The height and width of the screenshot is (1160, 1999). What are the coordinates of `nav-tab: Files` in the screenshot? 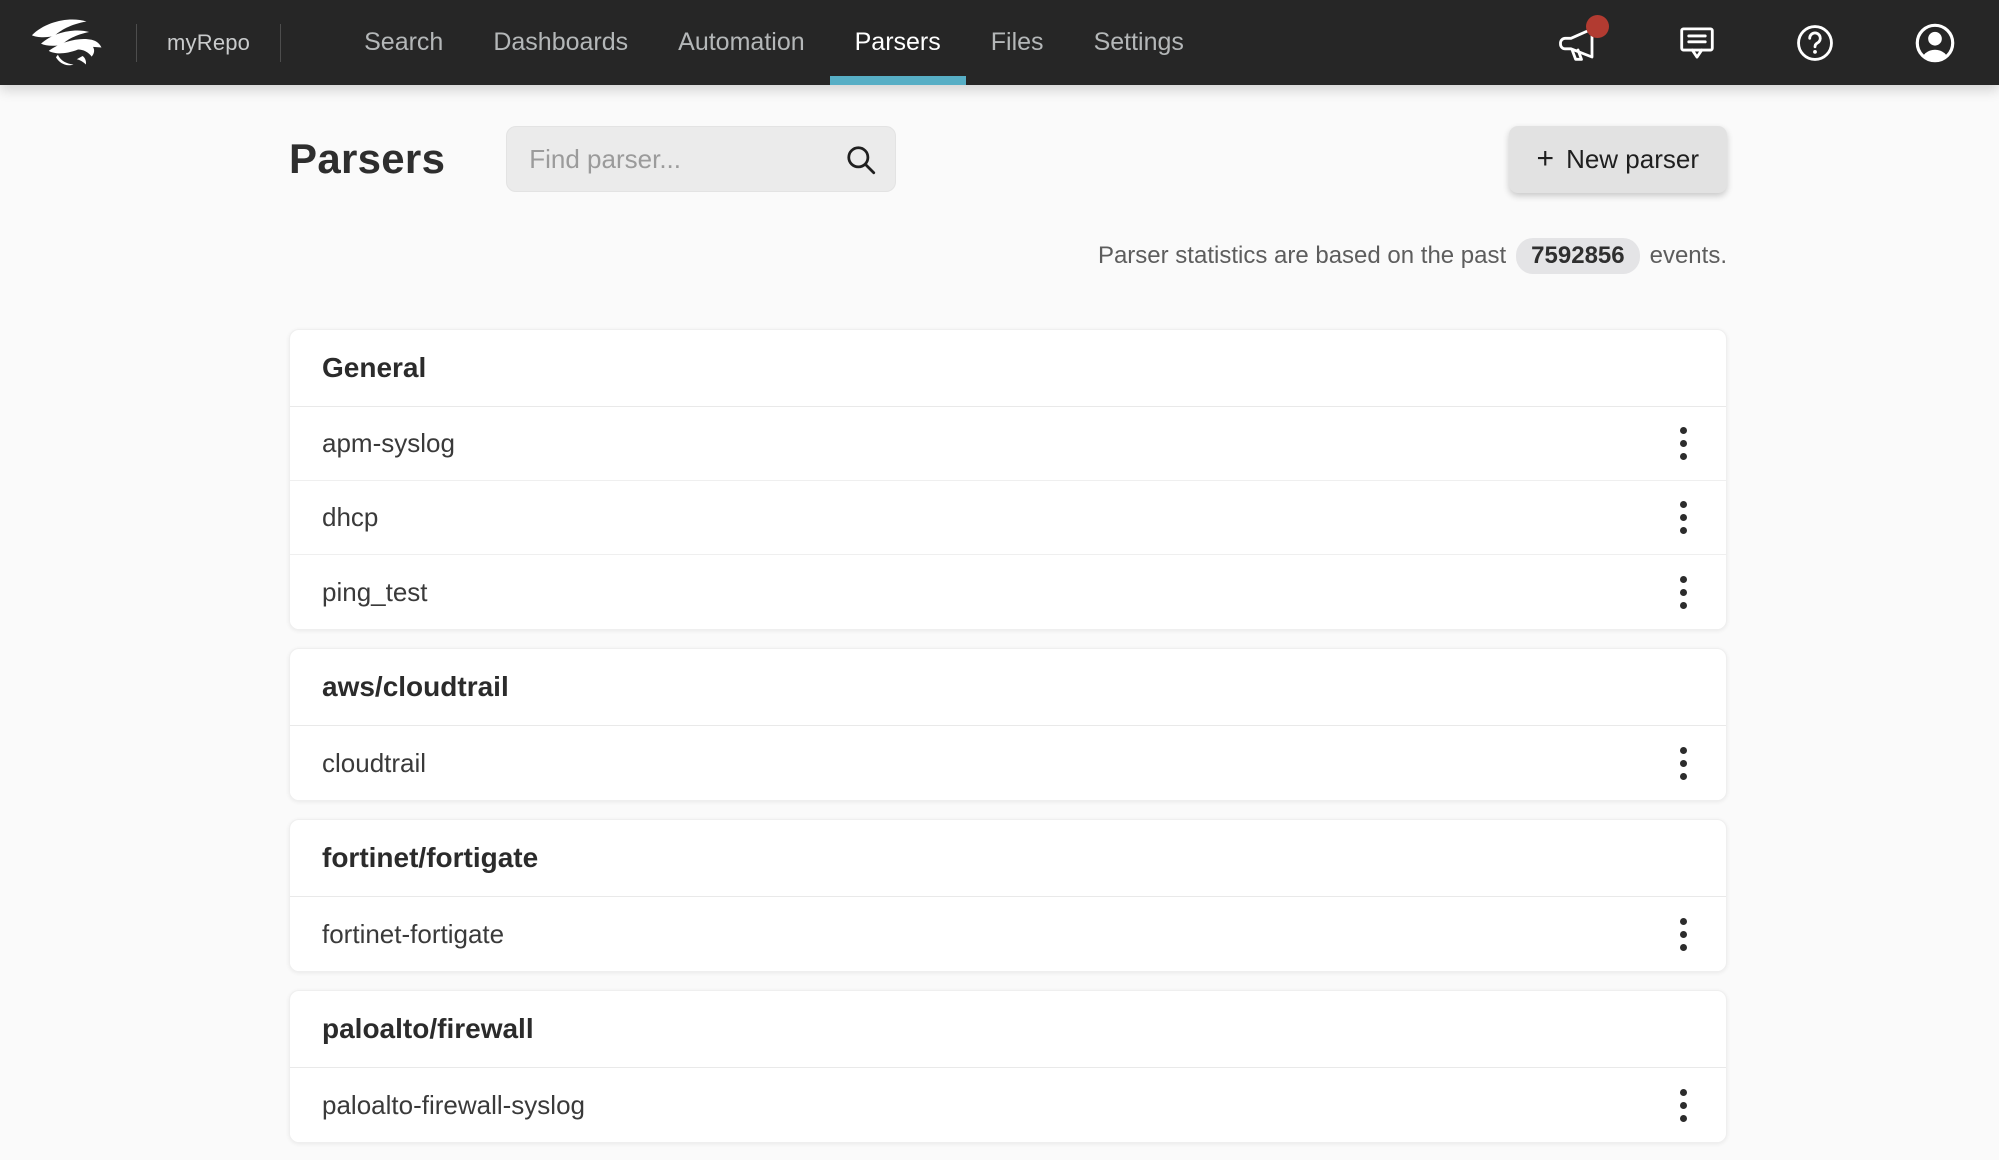 It's located at (1017, 42).